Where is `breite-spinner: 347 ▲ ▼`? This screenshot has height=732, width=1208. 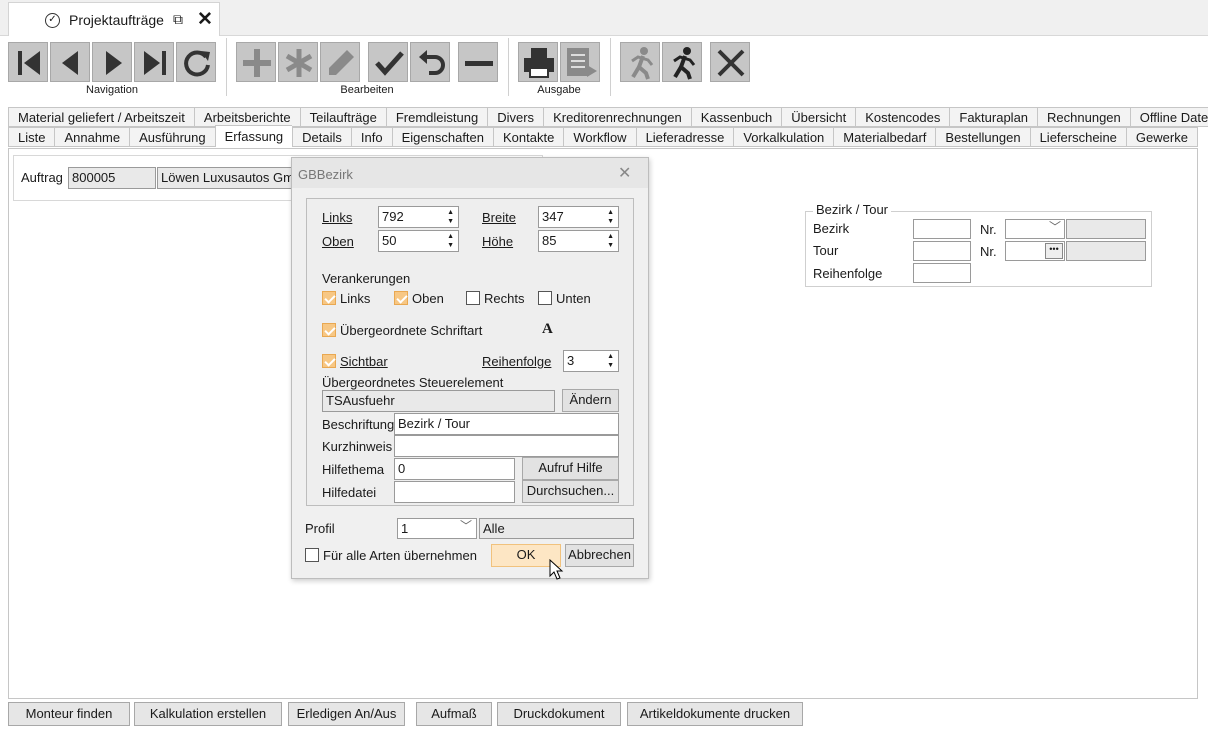
breite-spinner: 347 ▲ ▼ is located at coordinates (578, 217).